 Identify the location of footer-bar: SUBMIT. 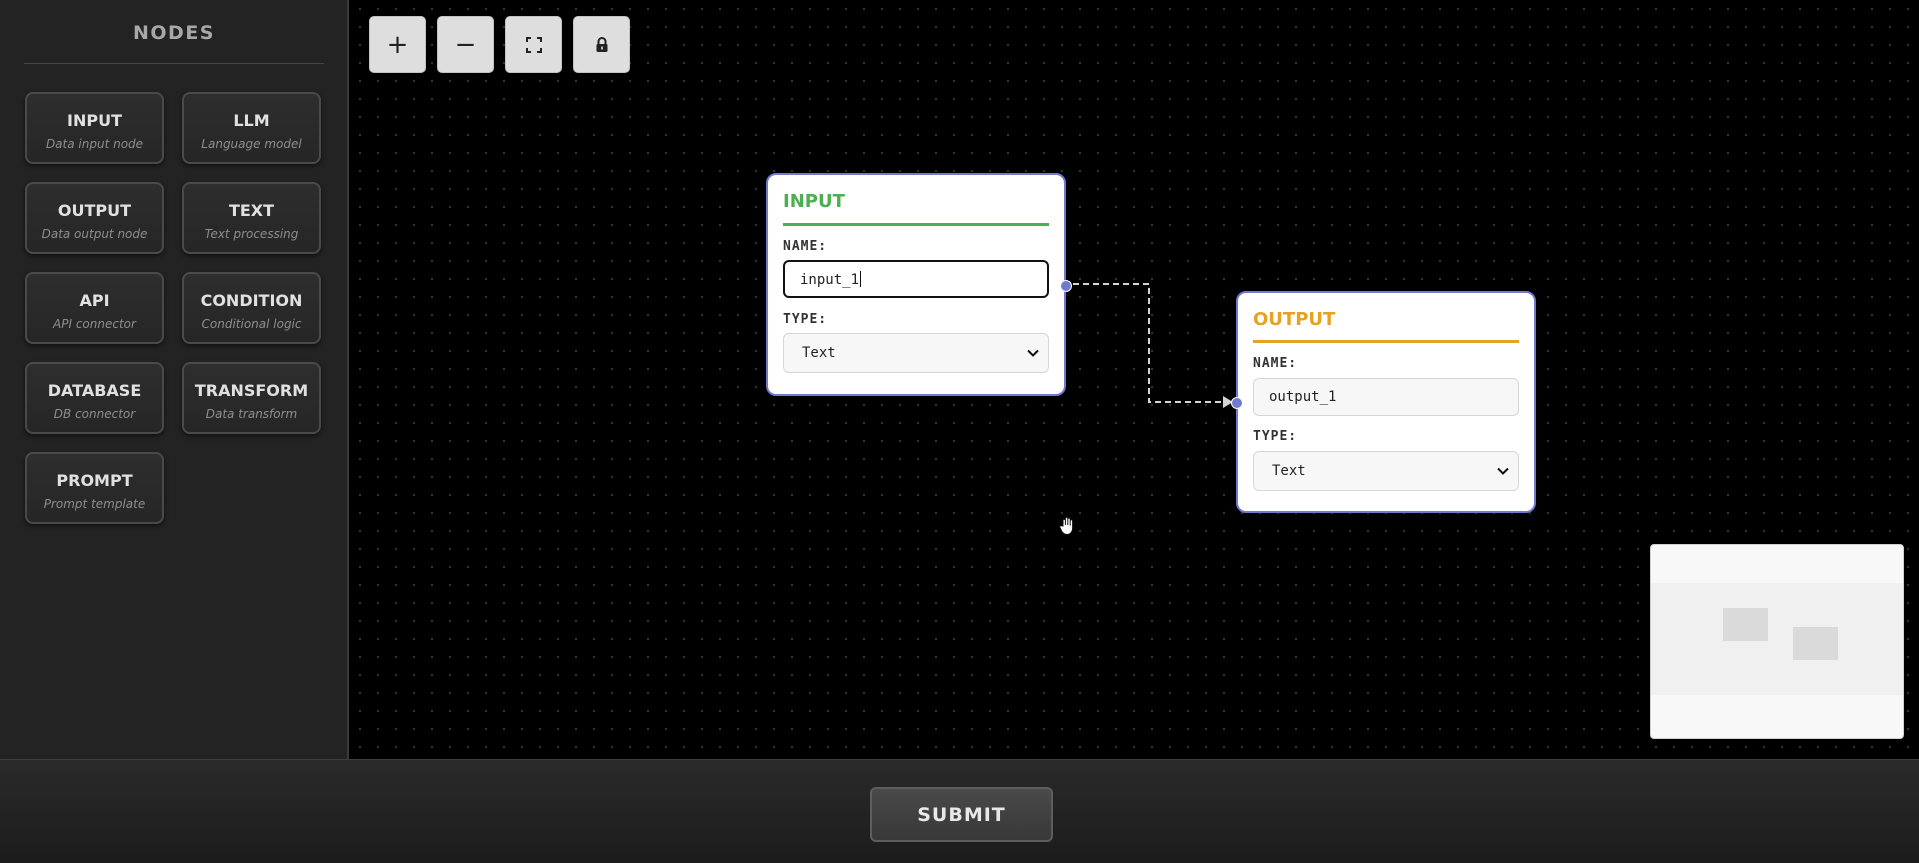
(959, 811).